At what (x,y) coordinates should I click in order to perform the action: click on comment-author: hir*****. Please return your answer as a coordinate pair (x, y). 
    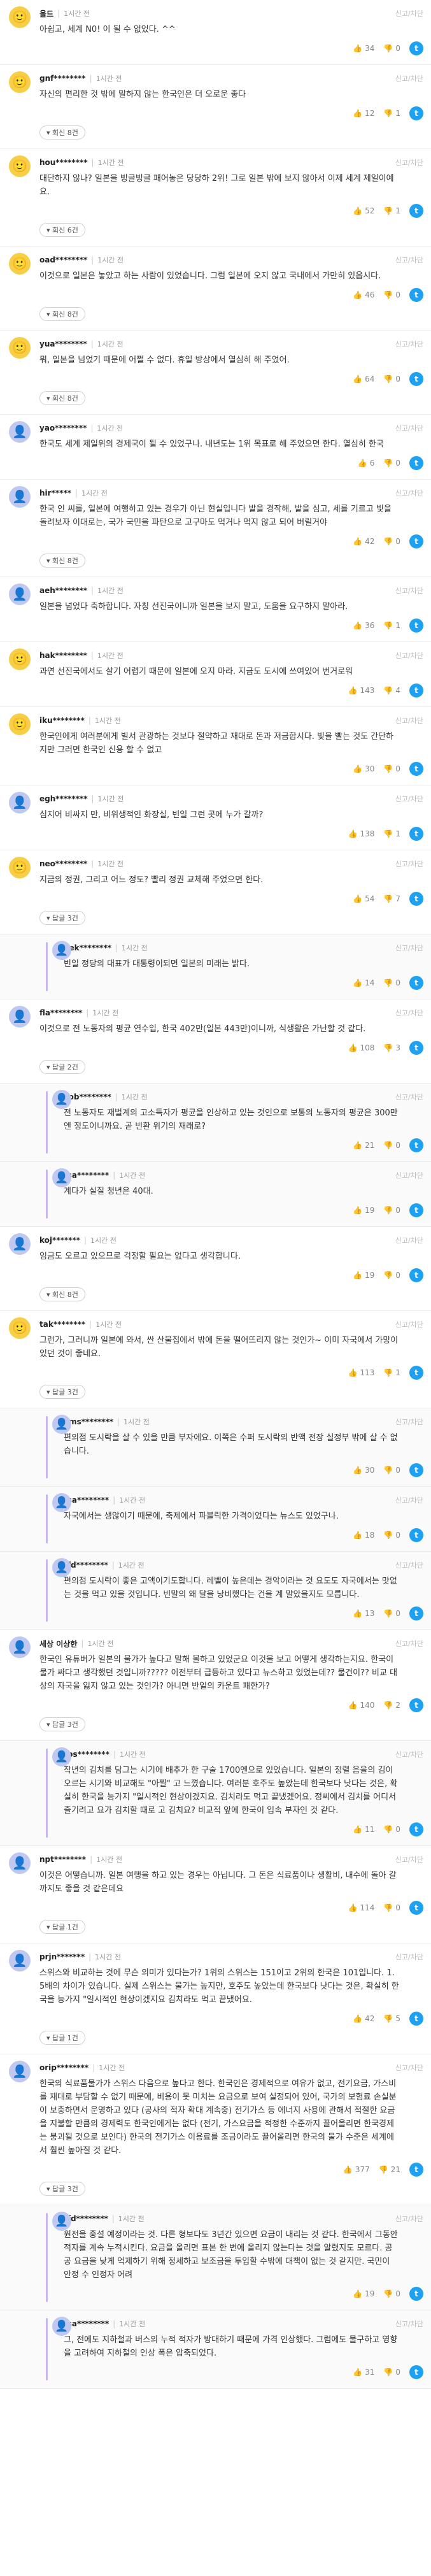
    Looking at the image, I should click on (55, 493).